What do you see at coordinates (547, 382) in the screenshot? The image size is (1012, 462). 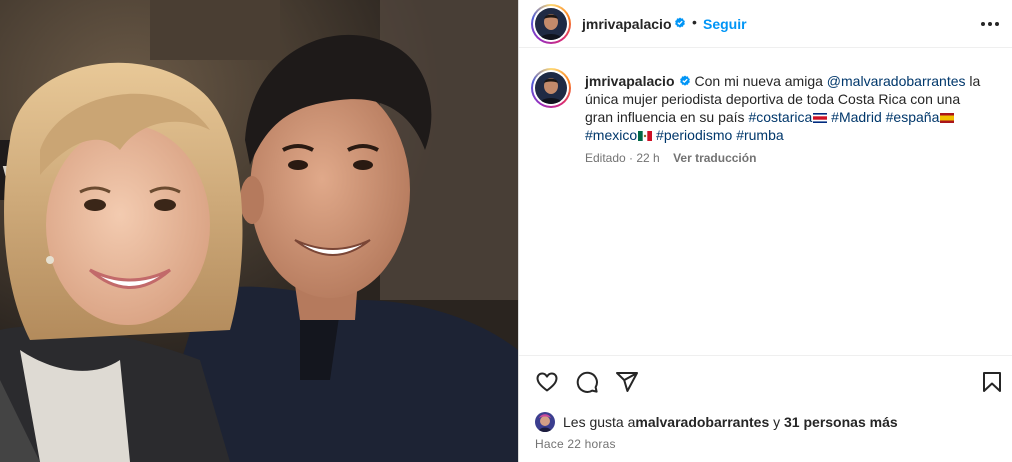 I see `heart-icon` at bounding box center [547, 382].